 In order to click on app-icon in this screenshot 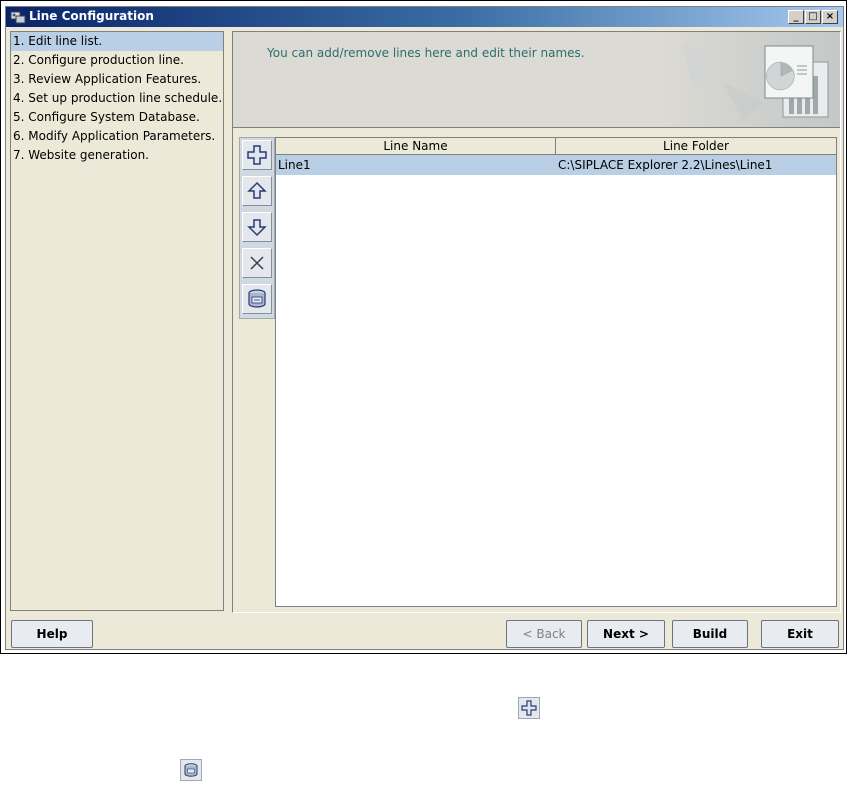, I will do `click(18, 17)`.